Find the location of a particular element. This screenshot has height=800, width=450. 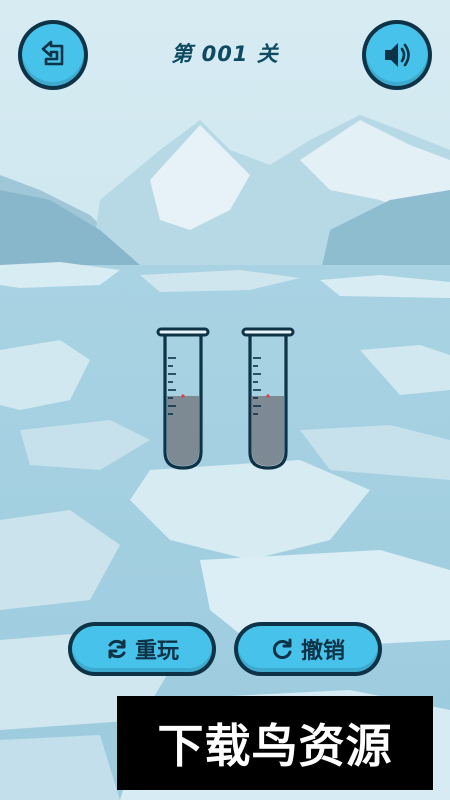

refresh-icon is located at coordinates (117, 649).